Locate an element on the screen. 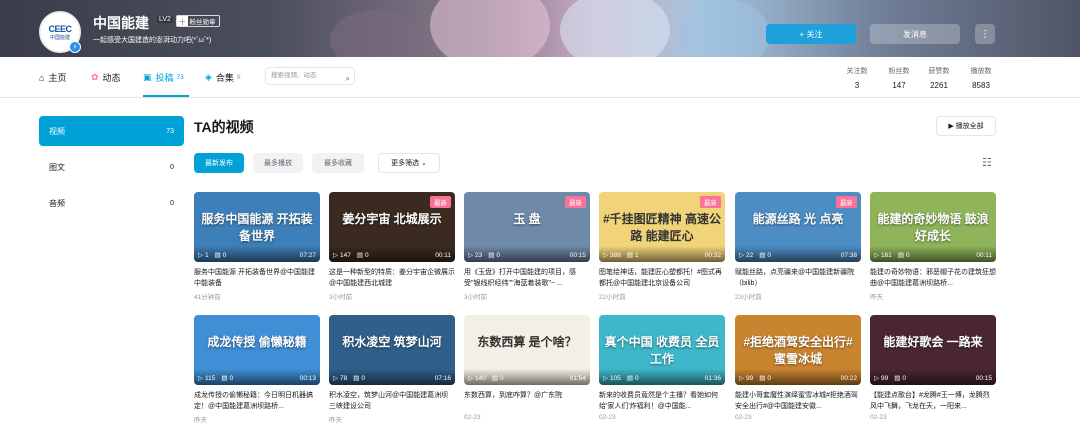 This screenshot has height=427, width=1080. video-thumbnail: 姜分宇宙 北城展示 最新 ▷ 147 ▤ 0 00:11 is located at coordinates (392, 227).